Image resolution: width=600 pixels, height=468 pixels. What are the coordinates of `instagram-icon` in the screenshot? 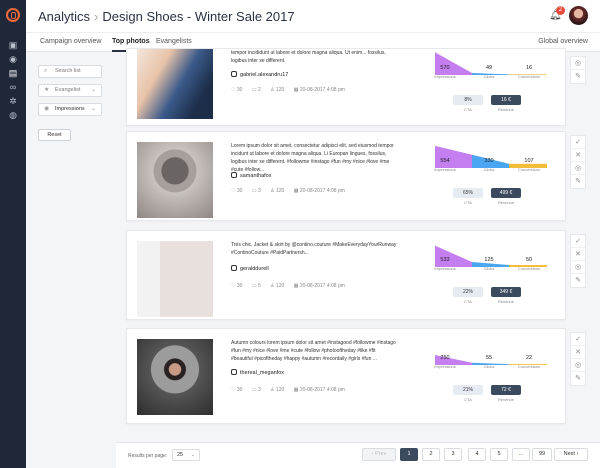 It's located at (234, 268).